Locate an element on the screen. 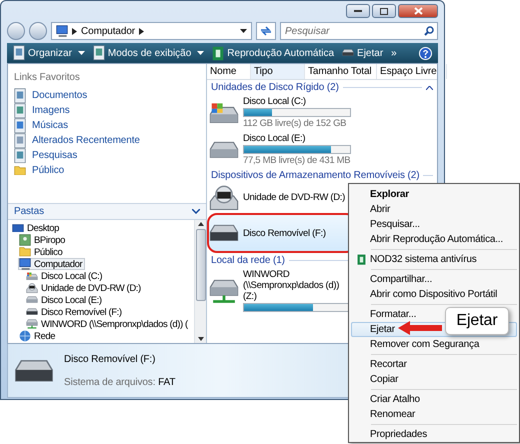 This screenshot has height=444, width=520. back-button is located at coordinates (16, 31).